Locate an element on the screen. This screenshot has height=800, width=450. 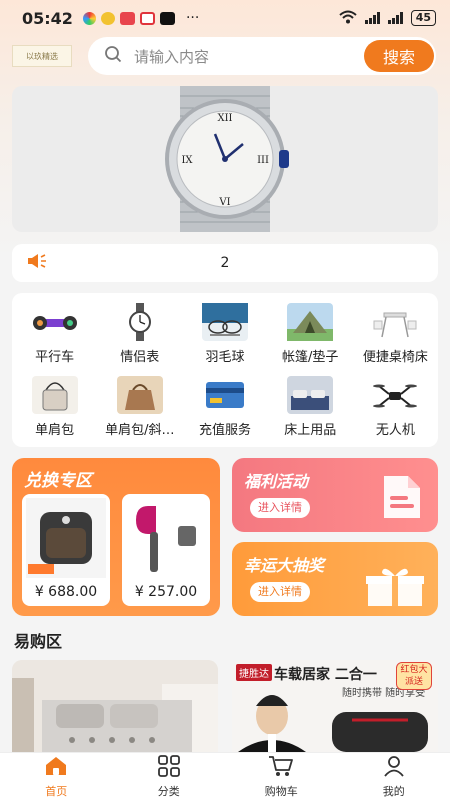
category-item: 帐篷/垫子 is located at coordinates (310, 333).